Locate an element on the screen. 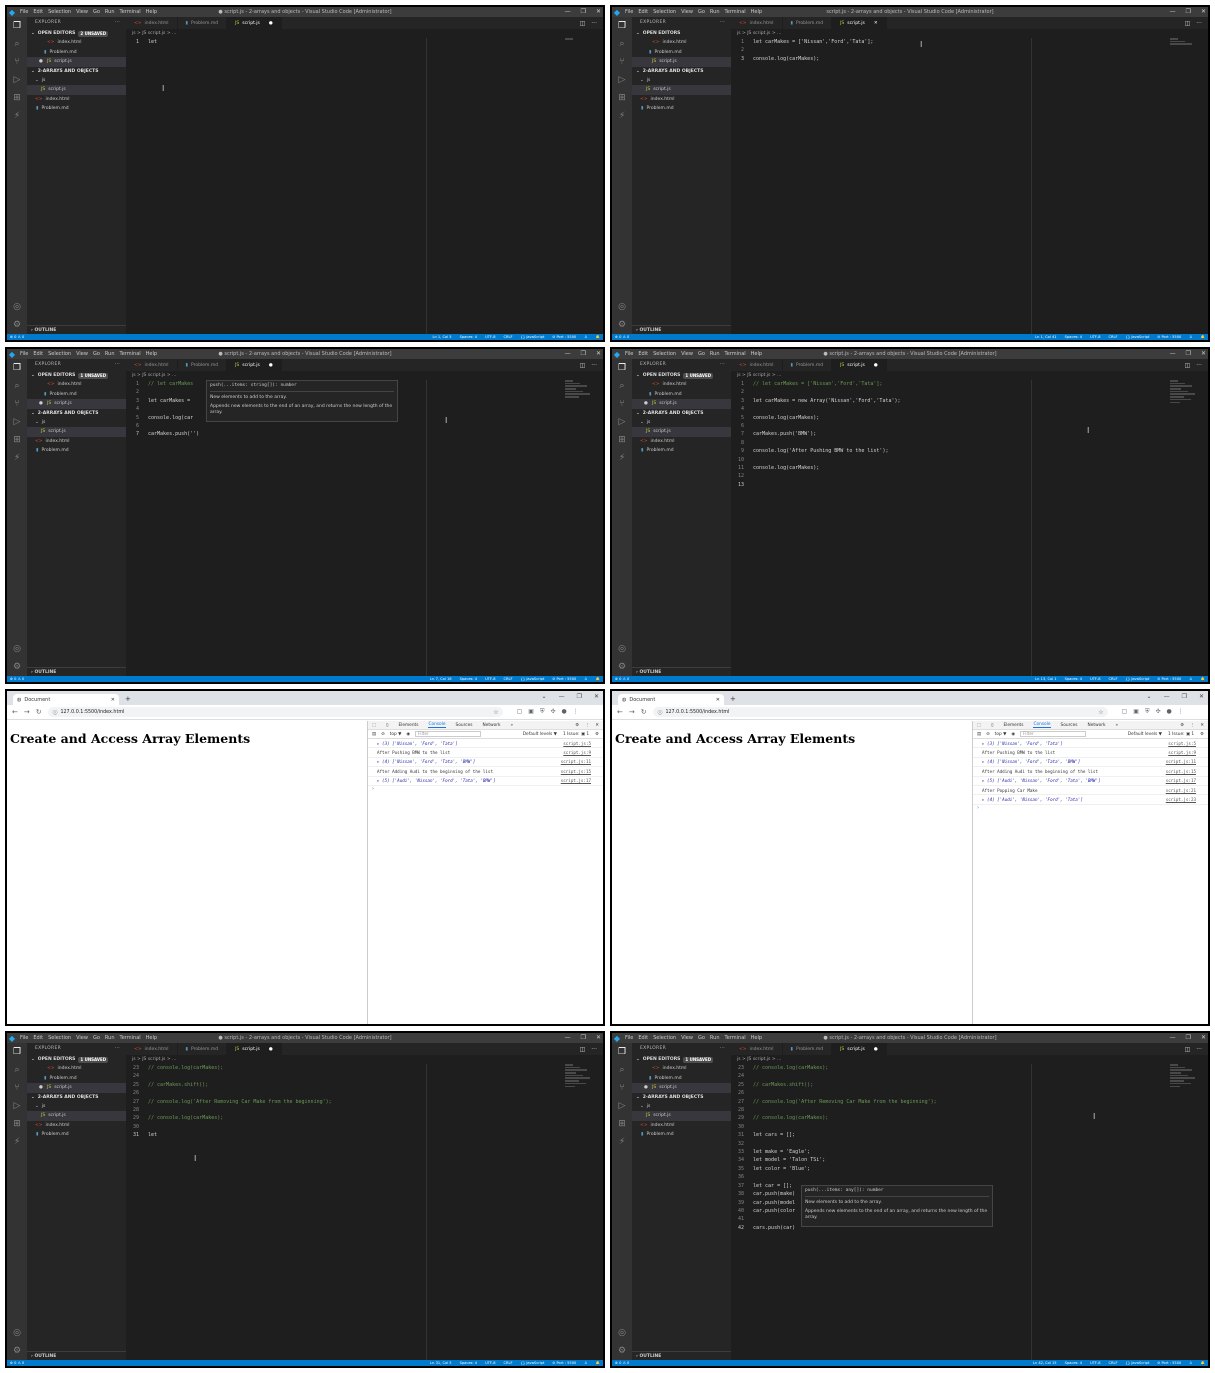  tree-item-problem: ▮ Problem.md is located at coordinates (76, 1135).